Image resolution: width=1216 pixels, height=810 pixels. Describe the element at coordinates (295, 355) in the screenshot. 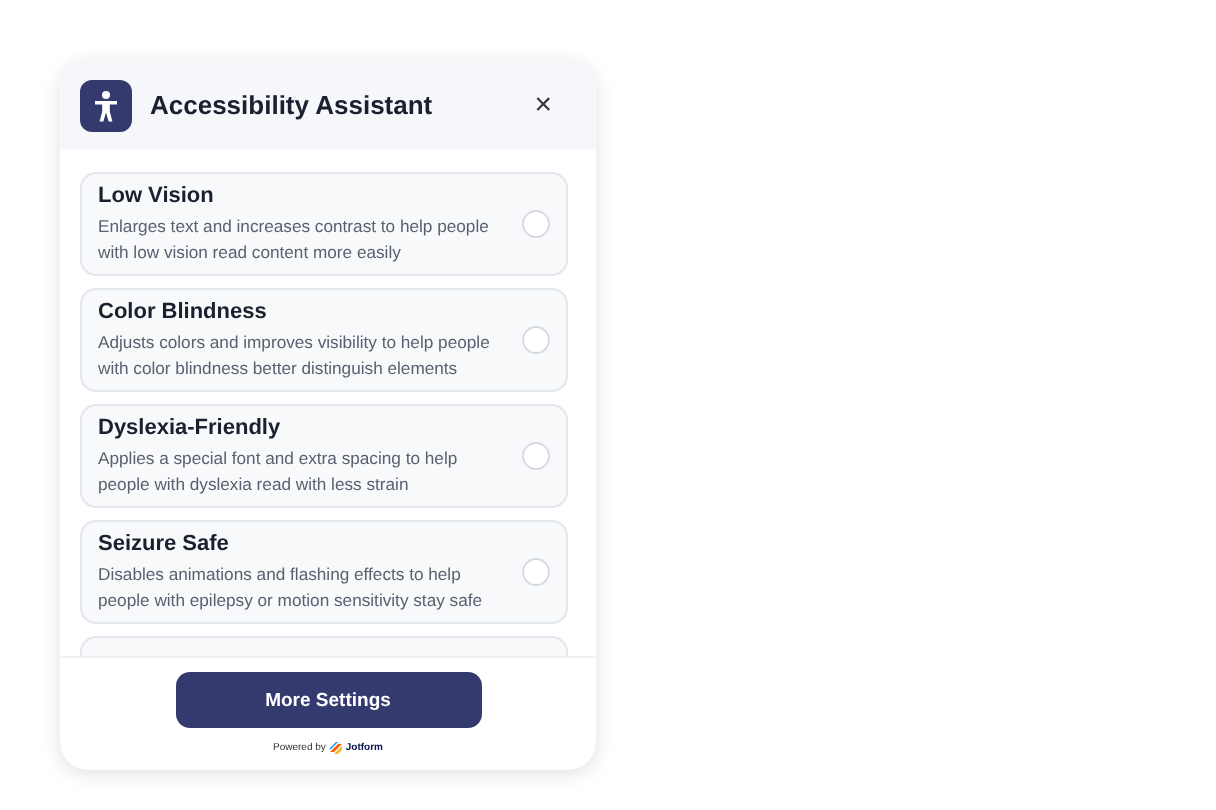

I see `option-description: Adjusts colors and improves visibility to help people with color blindness better distinguish elements` at that location.